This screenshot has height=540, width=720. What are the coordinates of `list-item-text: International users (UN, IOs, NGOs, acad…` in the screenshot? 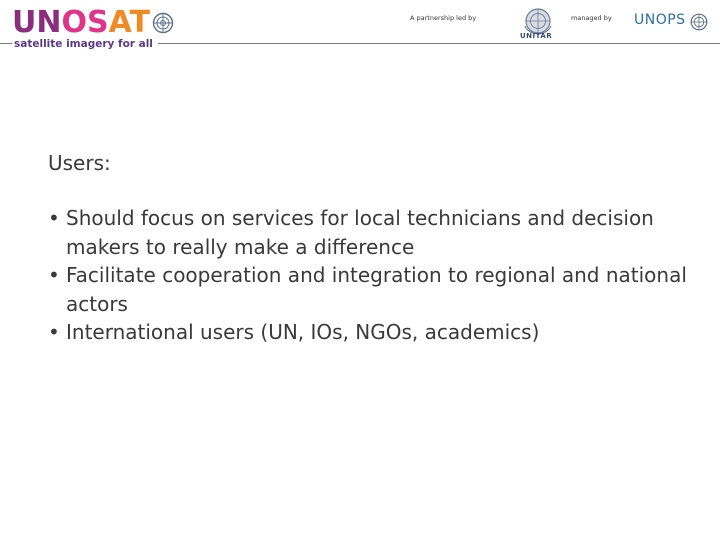 It's located at (303, 332).